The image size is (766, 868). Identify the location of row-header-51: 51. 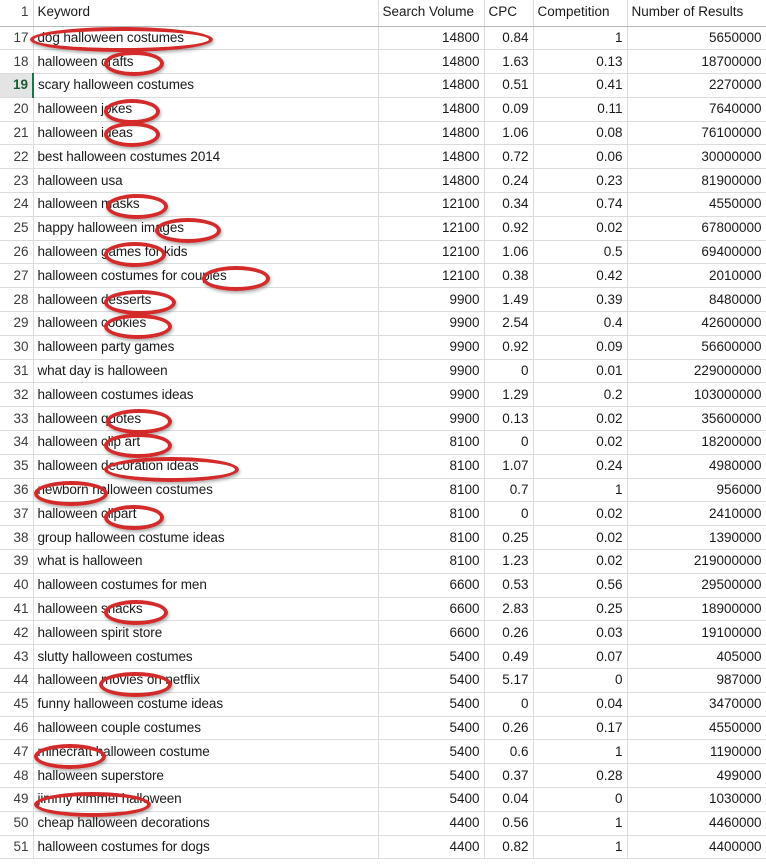
(17, 847).